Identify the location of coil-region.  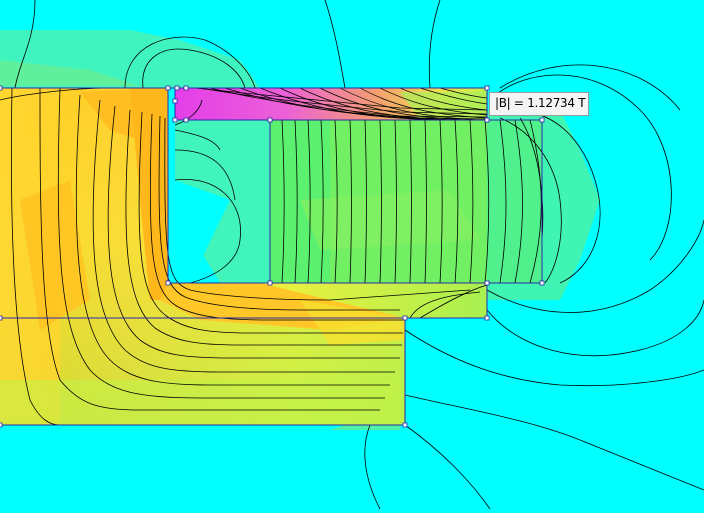
(406, 201).